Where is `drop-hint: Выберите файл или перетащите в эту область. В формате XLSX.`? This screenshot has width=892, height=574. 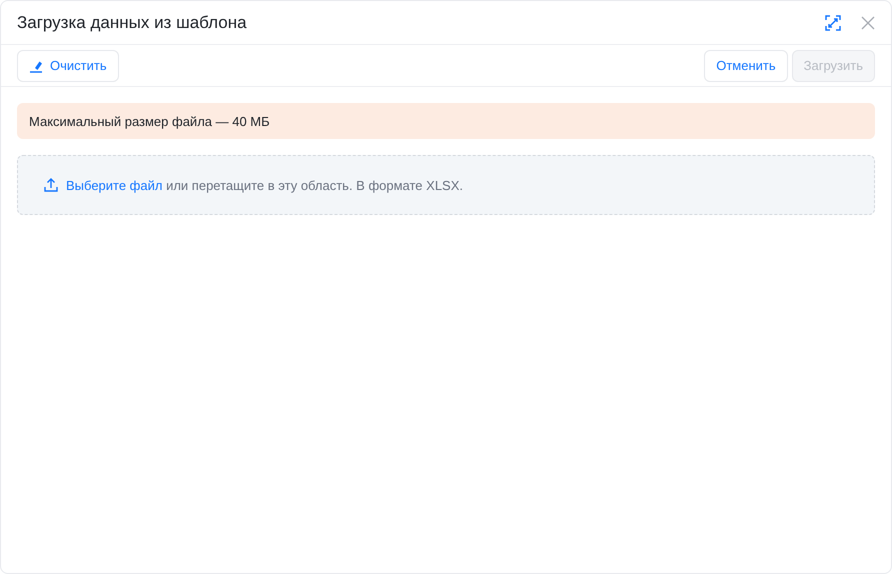 drop-hint: Выберите файл или перетащите в эту область. В формате XLSX. is located at coordinates (265, 185).